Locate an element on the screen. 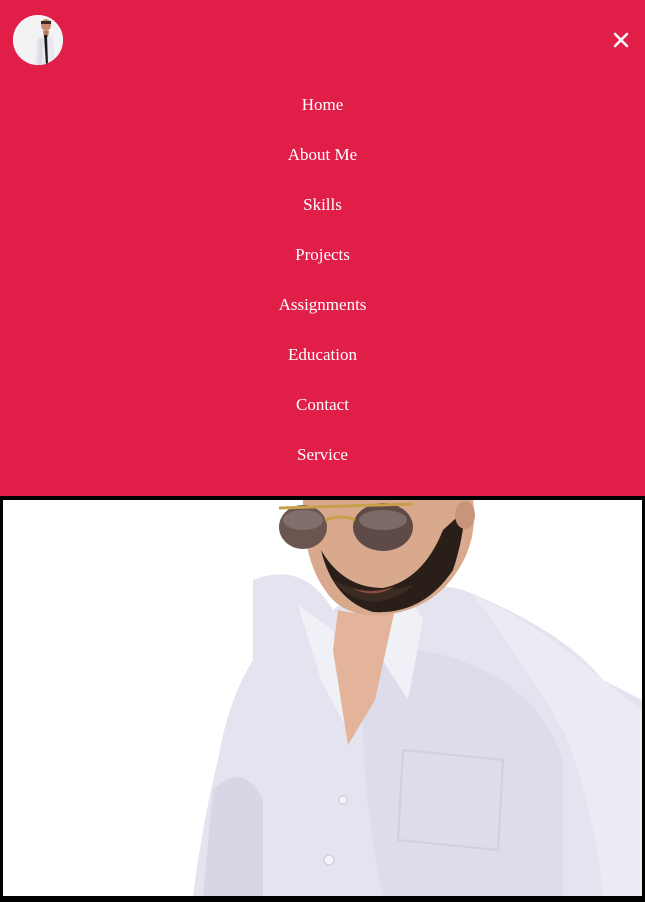 Image resolution: width=645 pixels, height=902 pixels. nav-item-projects: Projects is located at coordinates (322, 255).